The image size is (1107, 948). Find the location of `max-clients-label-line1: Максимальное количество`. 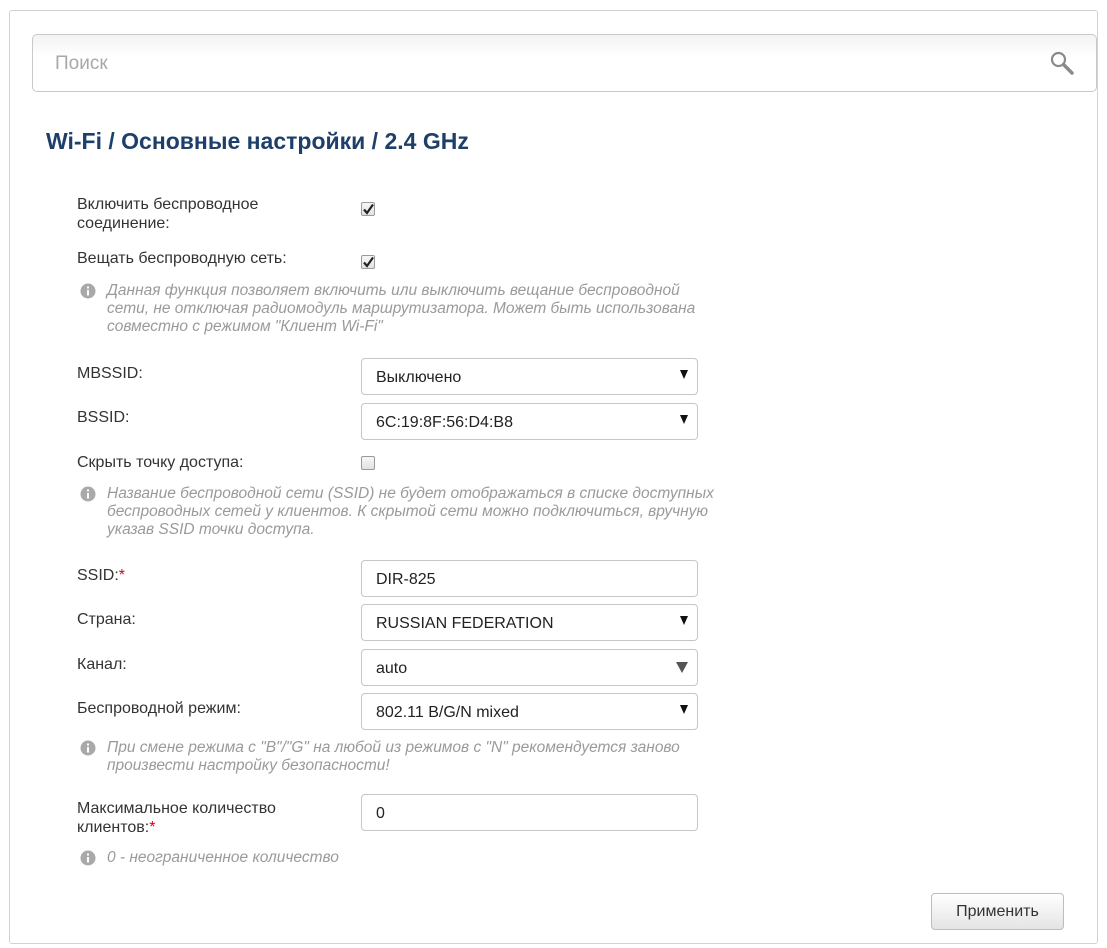

max-clients-label-line1: Максимальное количество is located at coordinates (176, 808).